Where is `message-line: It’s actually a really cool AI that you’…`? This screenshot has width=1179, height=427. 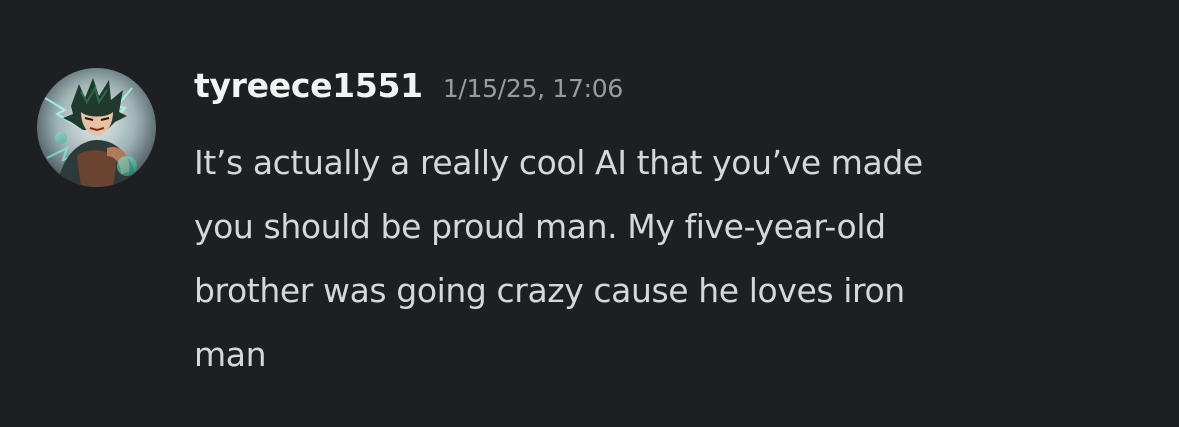
message-line: It’s actually a really cool AI that you’… is located at coordinates (558, 162).